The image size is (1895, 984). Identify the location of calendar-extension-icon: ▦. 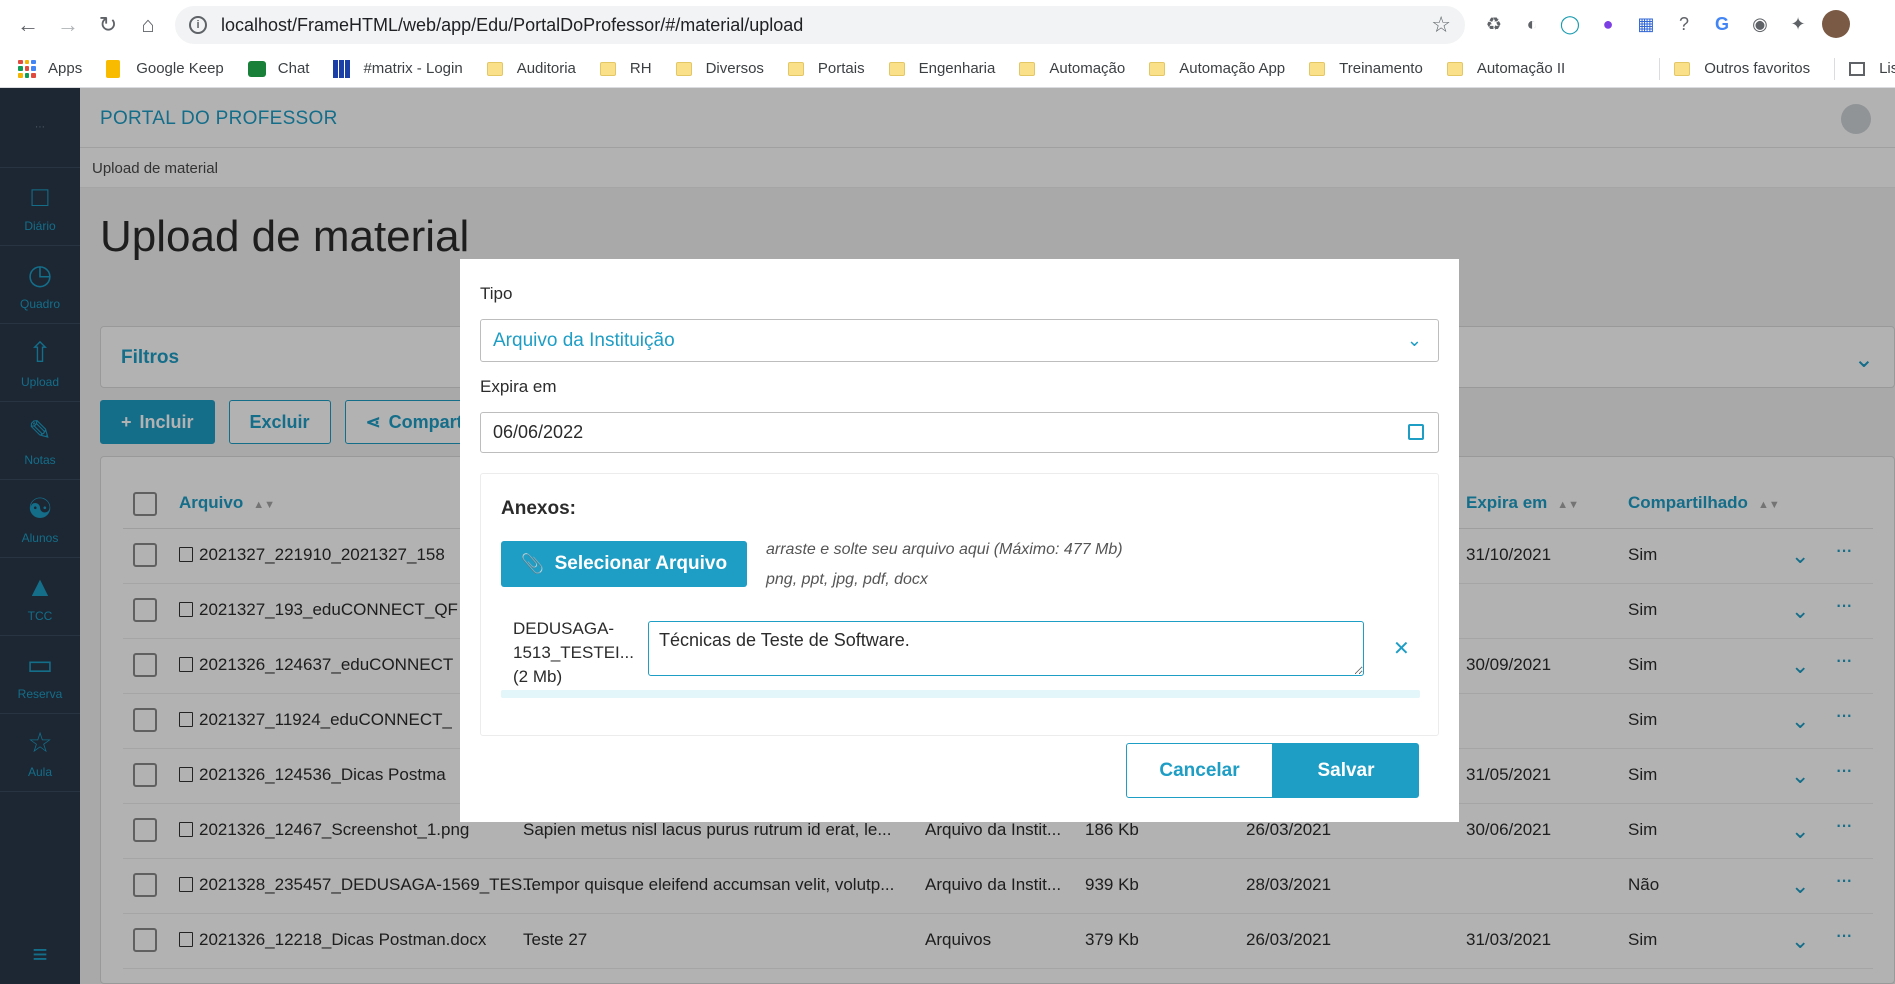
(1646, 24).